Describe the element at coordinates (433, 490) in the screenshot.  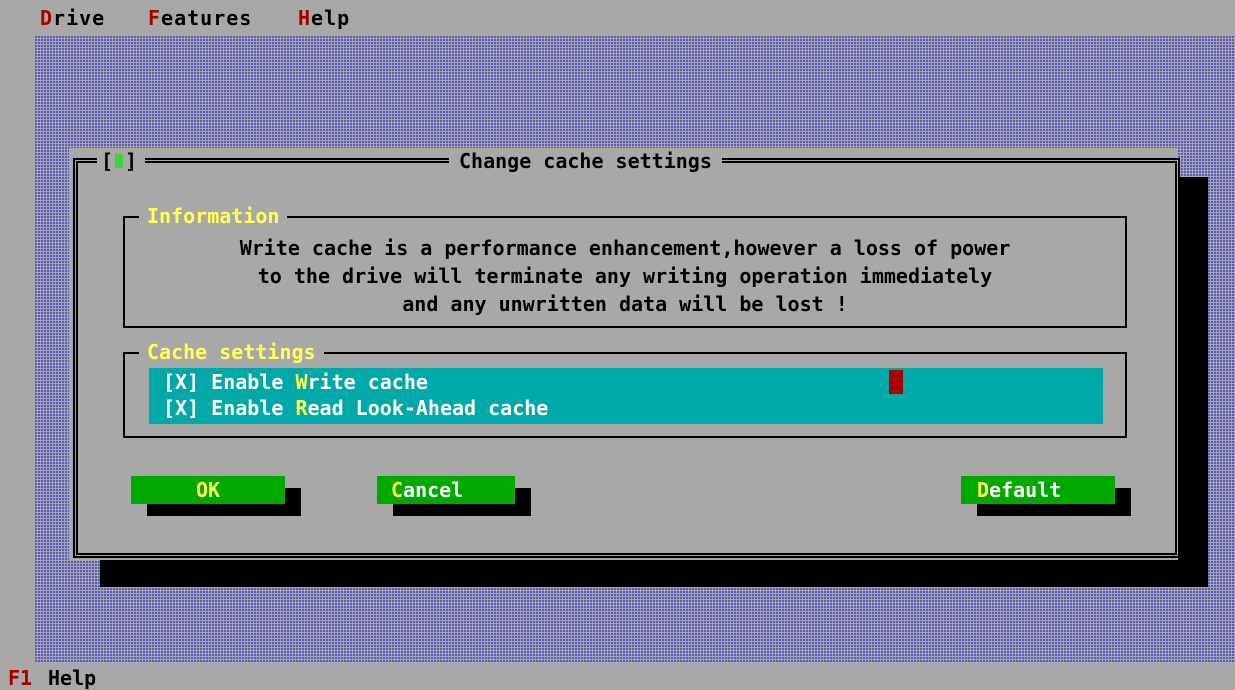
I see `cancel-button-label: ancel` at that location.